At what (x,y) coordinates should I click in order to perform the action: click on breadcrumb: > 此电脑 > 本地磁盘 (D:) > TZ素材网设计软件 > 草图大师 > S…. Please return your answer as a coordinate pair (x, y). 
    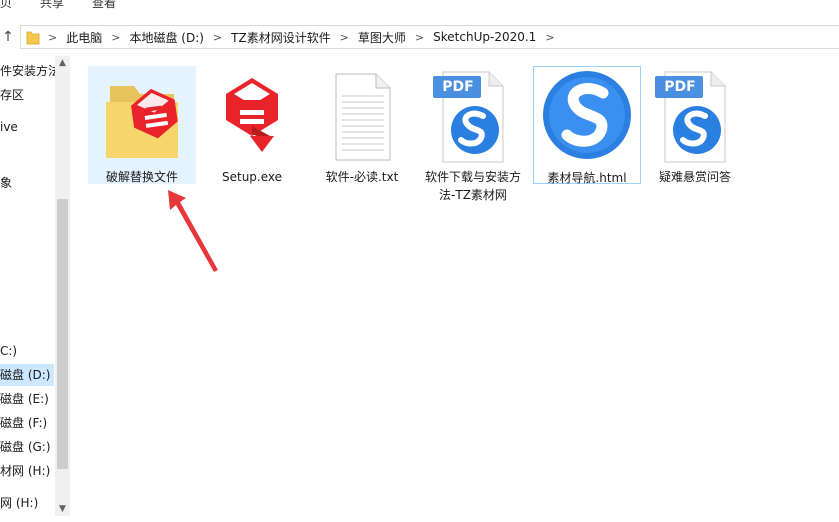
    Looking at the image, I should click on (301, 37).